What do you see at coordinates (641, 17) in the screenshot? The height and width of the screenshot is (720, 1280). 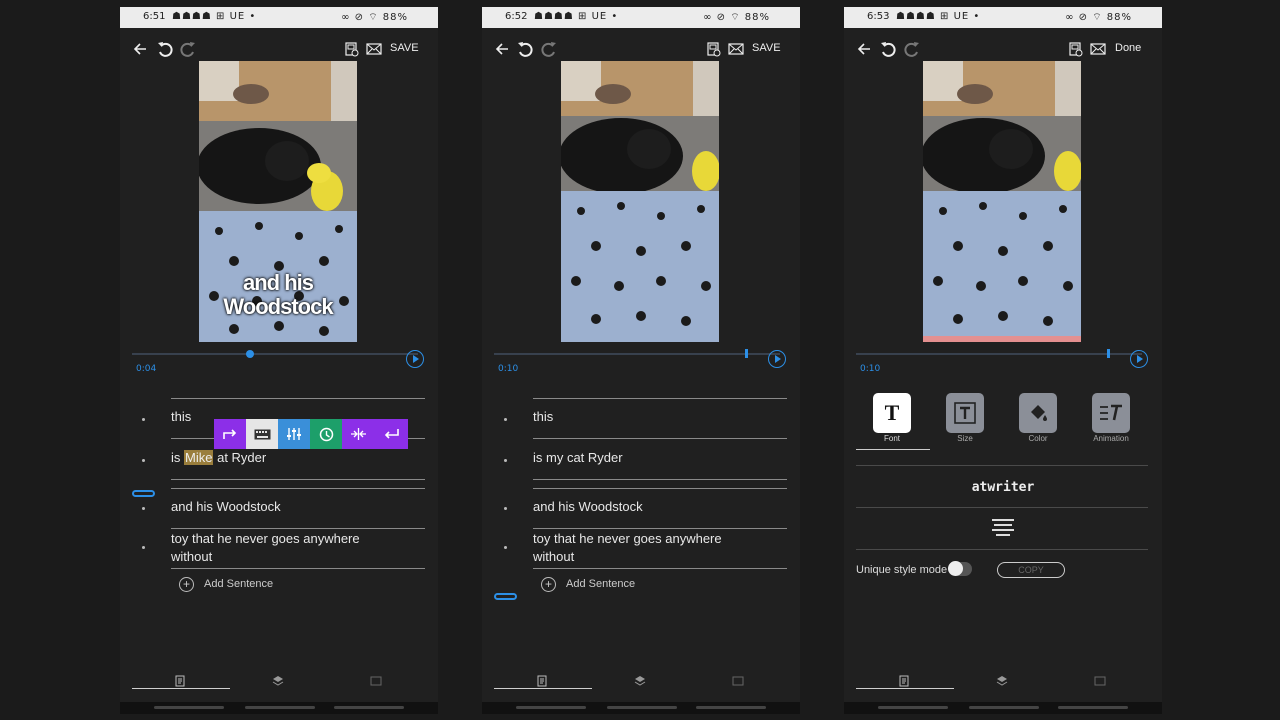 I see `status-bar: 6:52 ☗☗☗☗ ⊞ UE • ∞ ⊘ ⌔ 88%` at bounding box center [641, 17].